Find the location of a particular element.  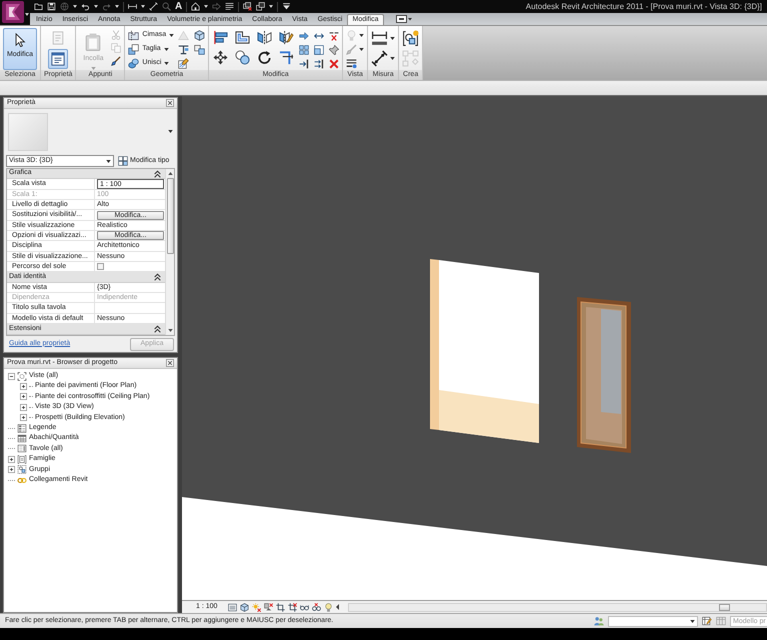

grid-sheet-icon is located at coordinates (22, 428).